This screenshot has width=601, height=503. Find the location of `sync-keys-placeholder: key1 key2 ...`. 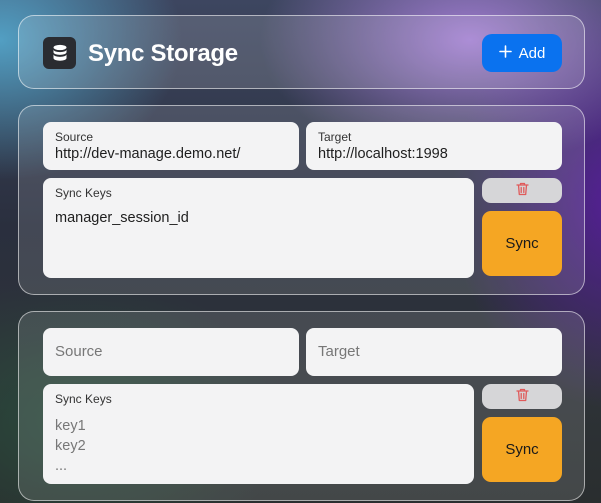

sync-keys-placeholder: key1 key2 ... is located at coordinates (70, 446).